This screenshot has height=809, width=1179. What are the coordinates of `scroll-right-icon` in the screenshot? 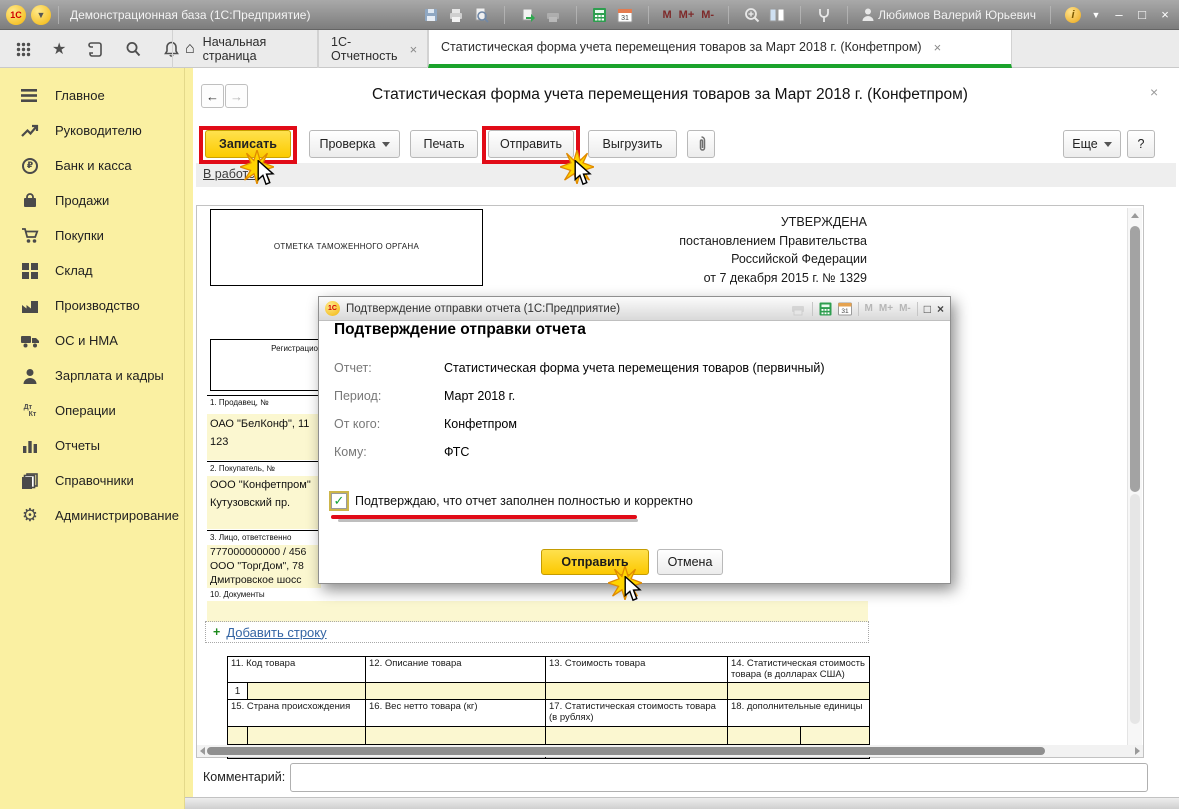 It's located at (1137, 751).